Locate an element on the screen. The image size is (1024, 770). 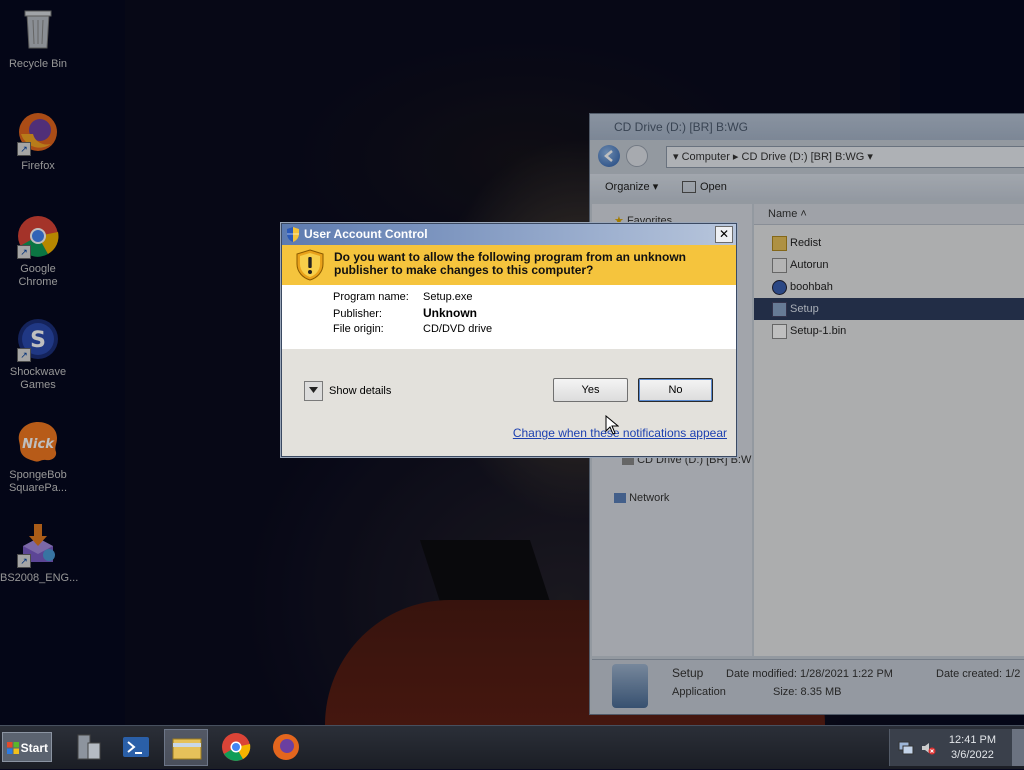
volume-muted-icon is located at coordinates (928, 748).